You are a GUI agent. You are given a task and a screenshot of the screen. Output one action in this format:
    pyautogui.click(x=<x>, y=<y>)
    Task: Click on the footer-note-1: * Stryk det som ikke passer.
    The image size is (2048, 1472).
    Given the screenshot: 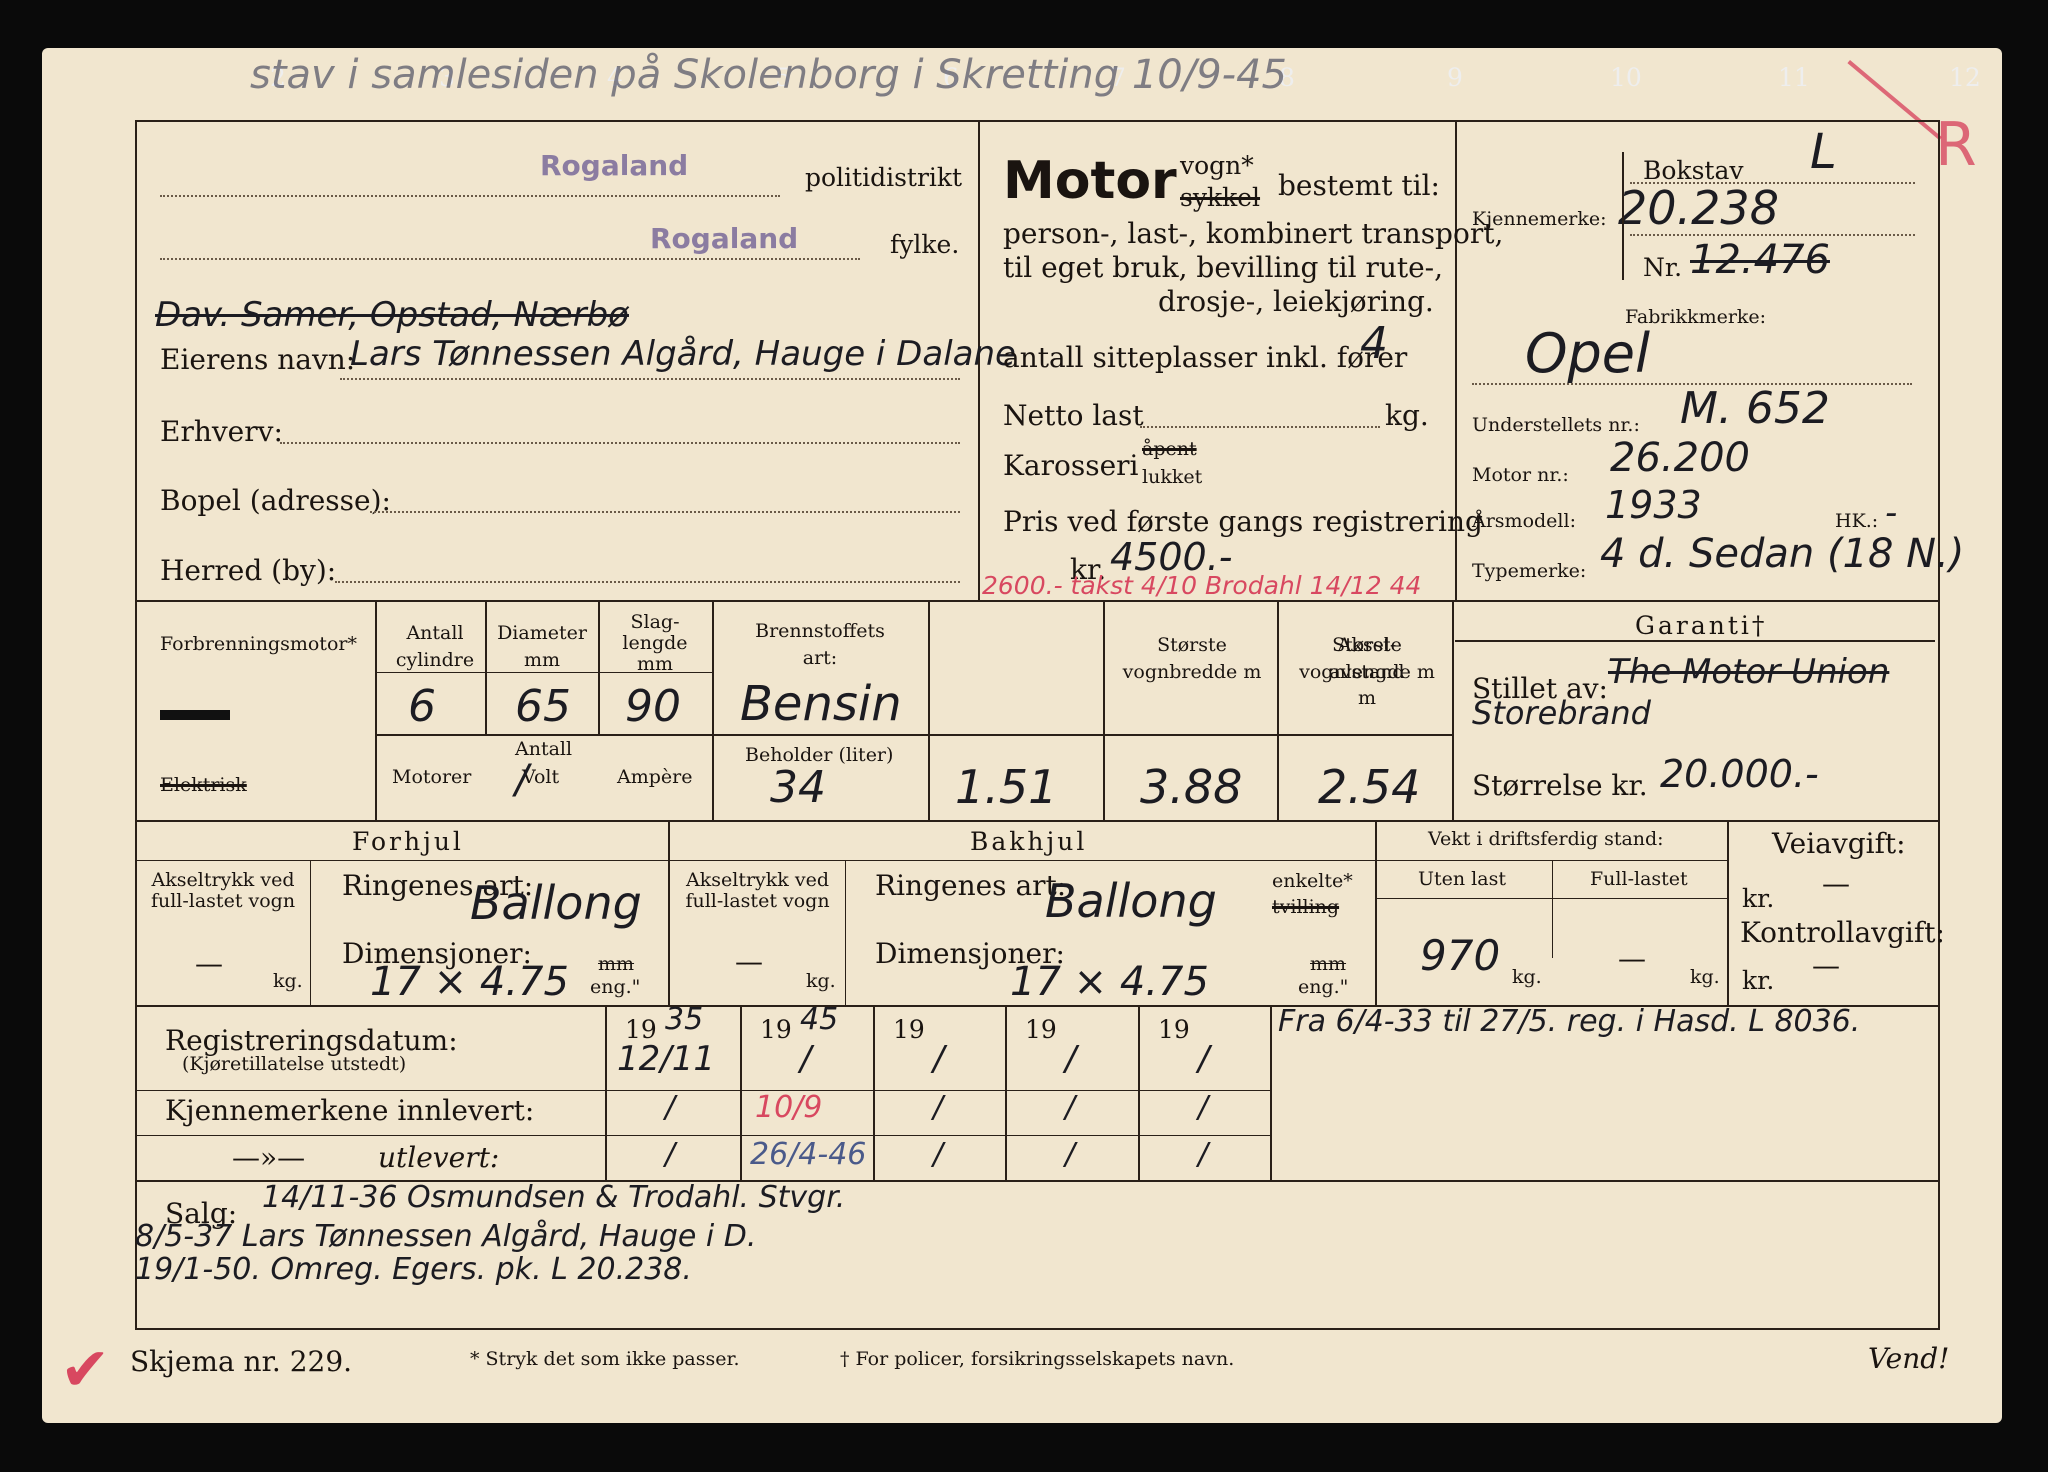 What is the action you would take?
    pyautogui.click(x=605, y=1359)
    